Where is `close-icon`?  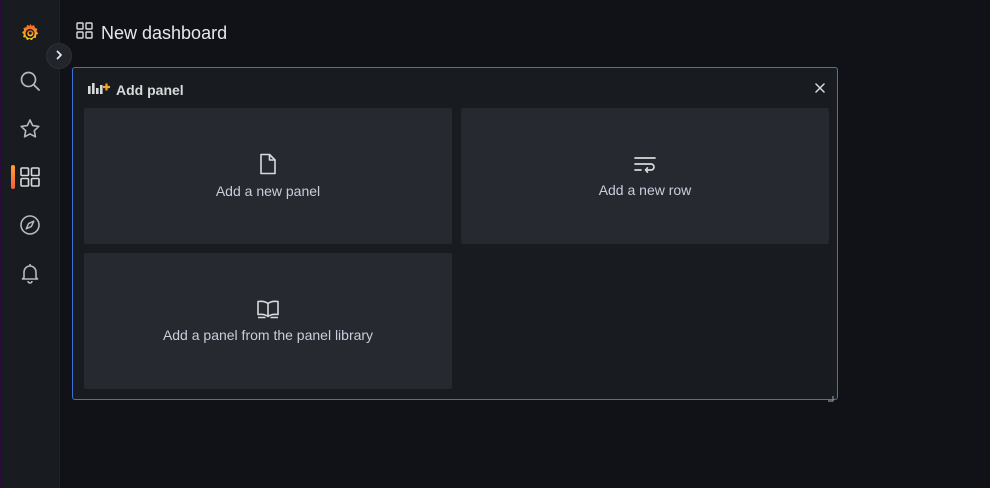 close-icon is located at coordinates (820, 89).